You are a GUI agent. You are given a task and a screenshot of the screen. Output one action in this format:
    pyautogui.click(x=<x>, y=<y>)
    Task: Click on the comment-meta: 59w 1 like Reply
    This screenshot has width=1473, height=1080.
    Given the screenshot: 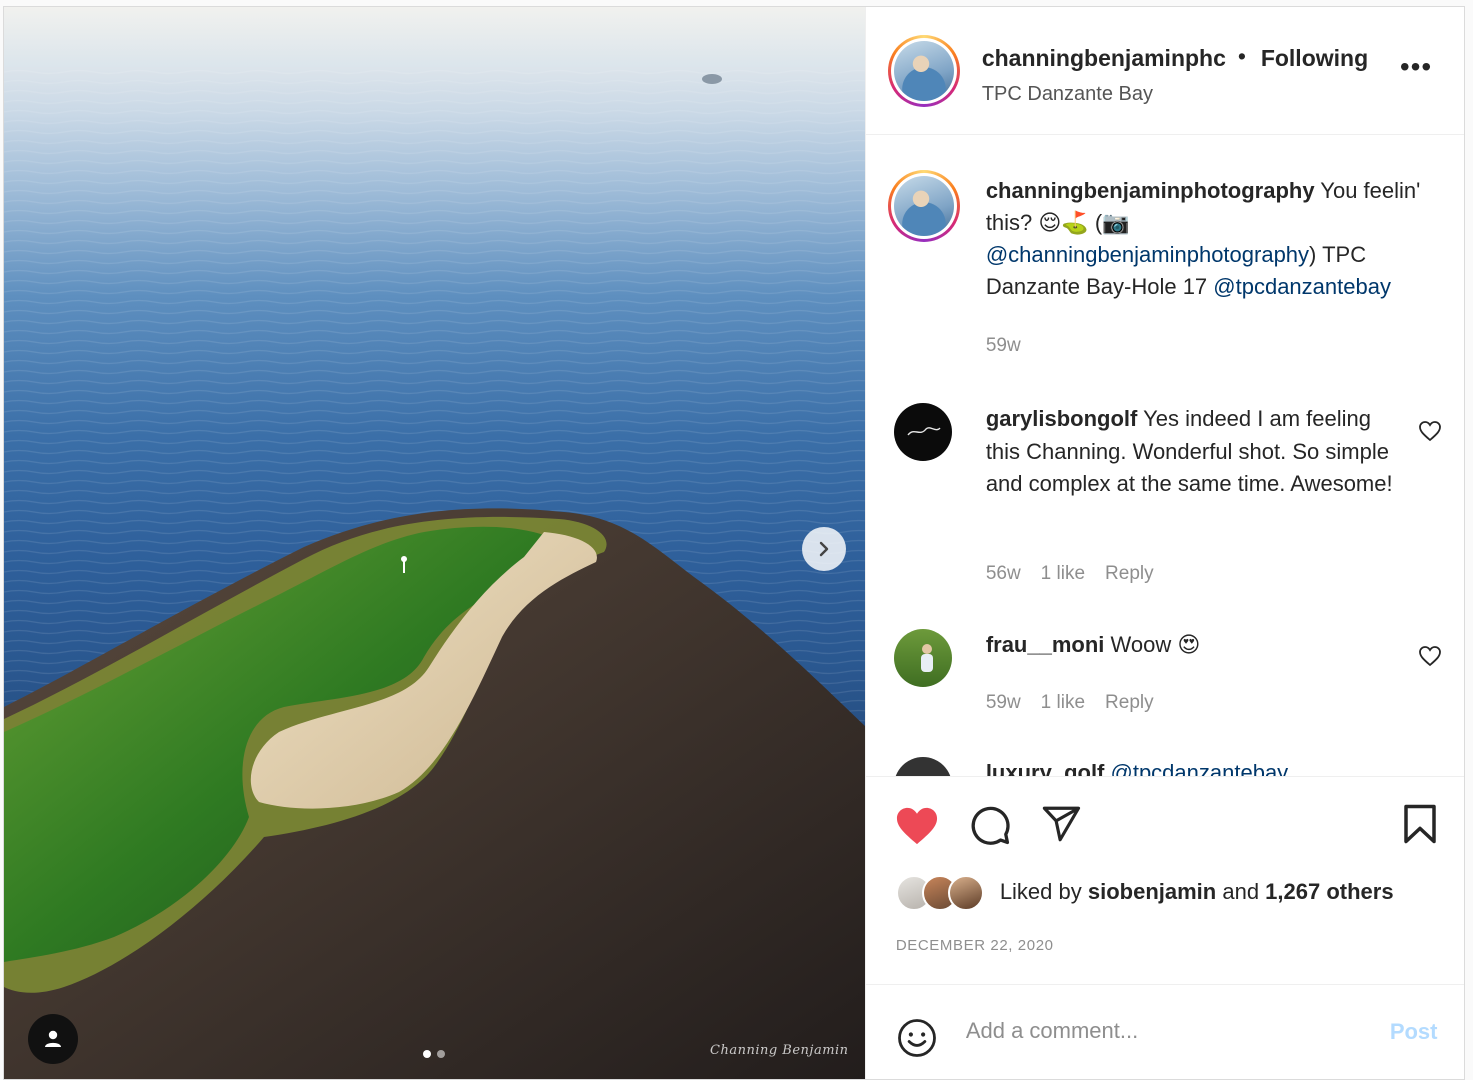 What is the action you would take?
    pyautogui.click(x=1080, y=703)
    